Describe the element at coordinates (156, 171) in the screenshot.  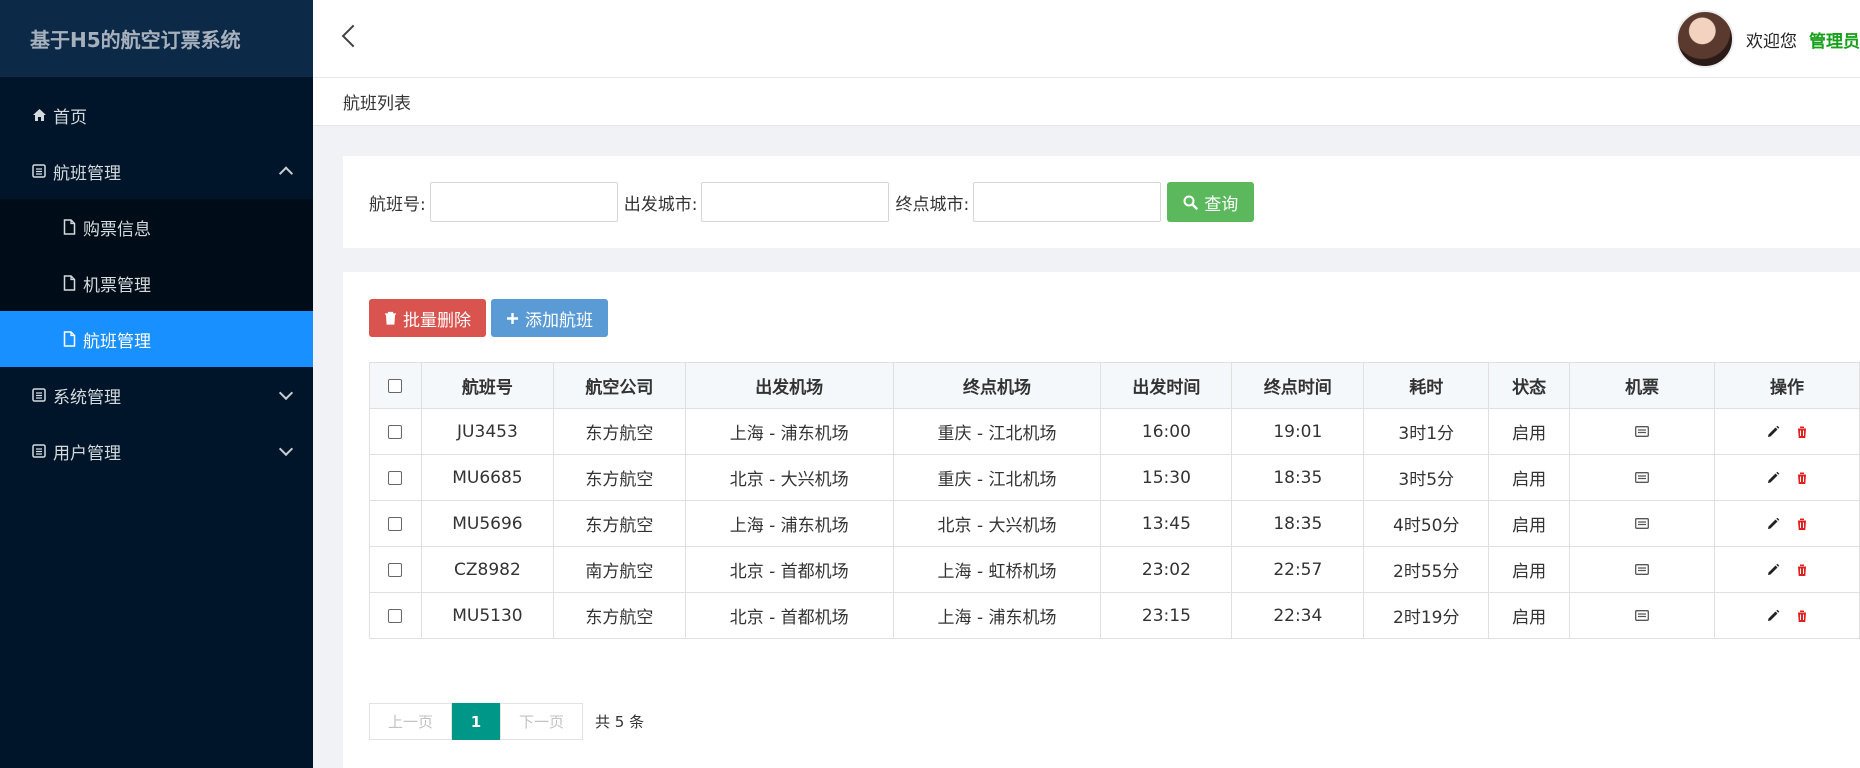
I see `sidebar-item-flight-group: 航班管理` at that location.